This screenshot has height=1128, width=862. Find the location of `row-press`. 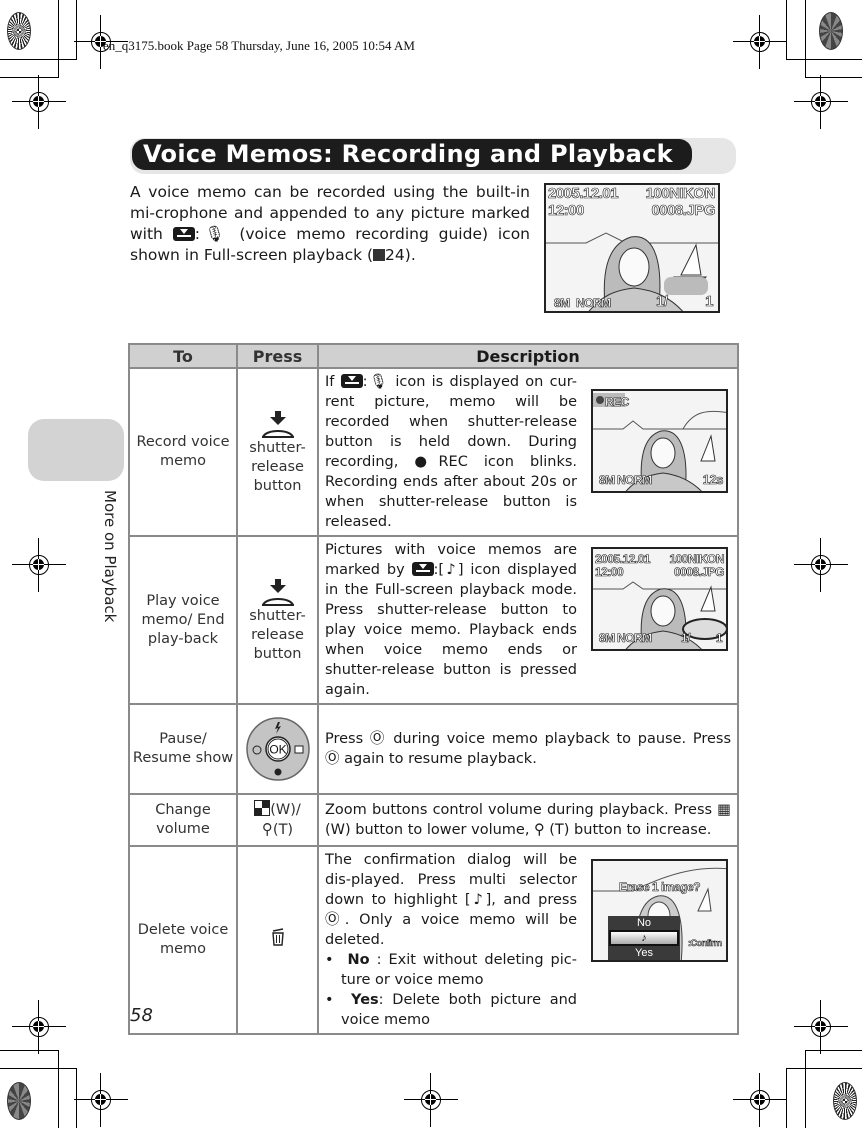

row-press is located at coordinates (277, 940).